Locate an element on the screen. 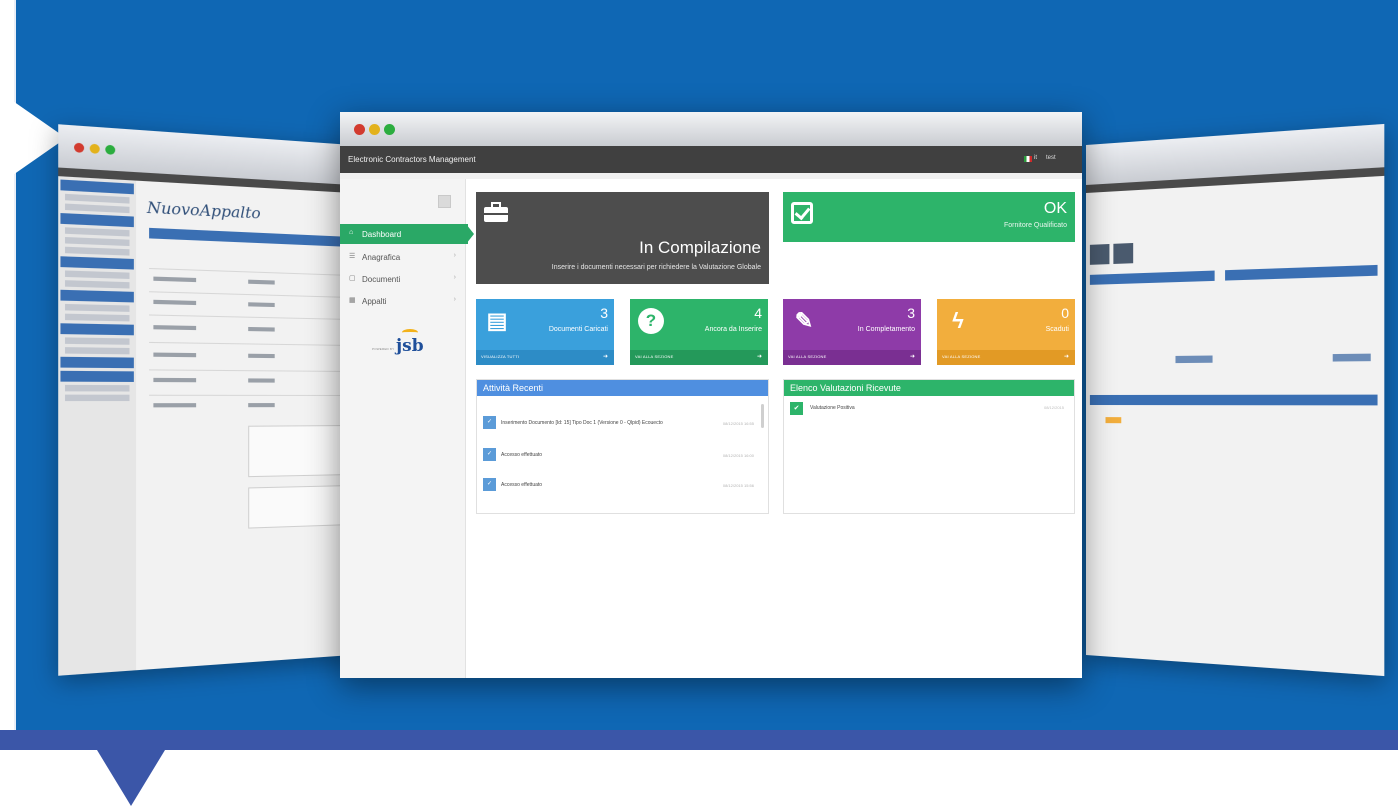  qualification-value: OK is located at coordinates (1055, 208).